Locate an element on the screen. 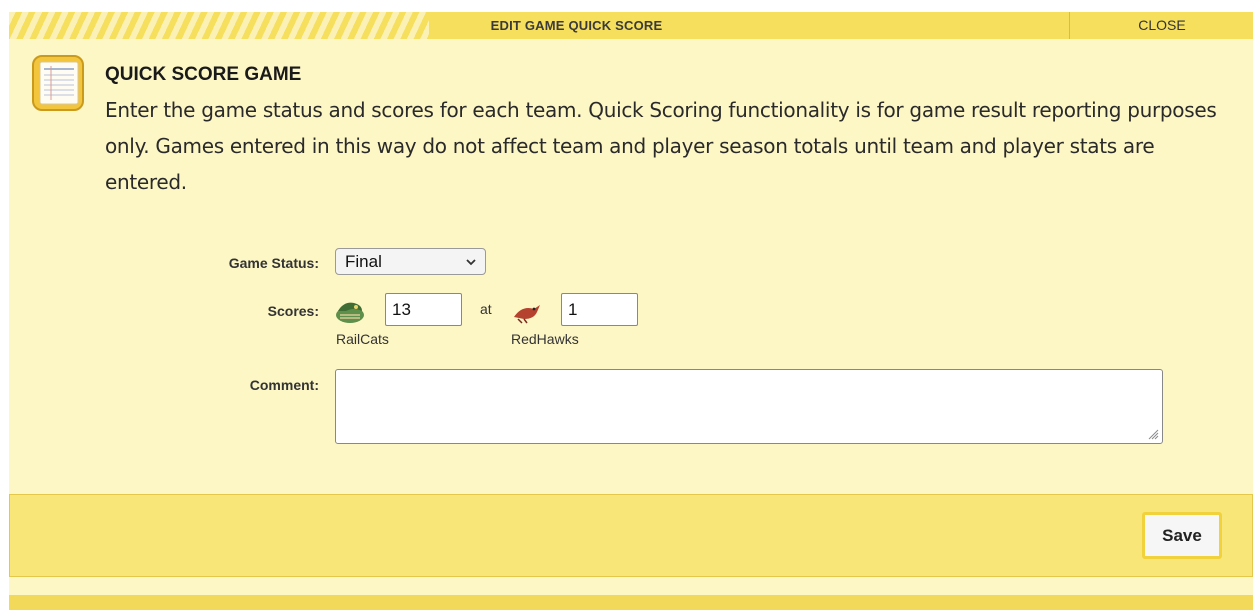 The image size is (1260, 610). dialog-title: EDIT GAME QUICK SCORE is located at coordinates (576, 25).